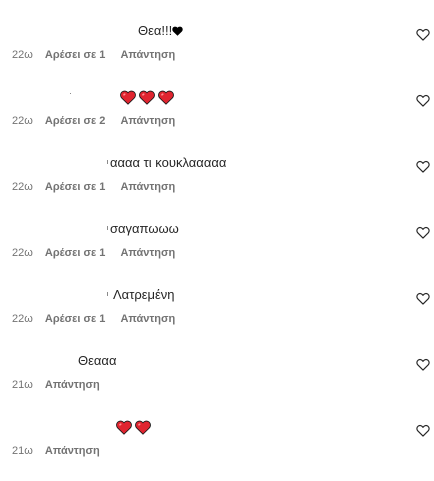 Image resolution: width=434 pixels, height=481 pixels. I want to click on comment-item: Λατρεμένη 22ω Αρέσει σε 1 Απάντηση, so click(217, 311).